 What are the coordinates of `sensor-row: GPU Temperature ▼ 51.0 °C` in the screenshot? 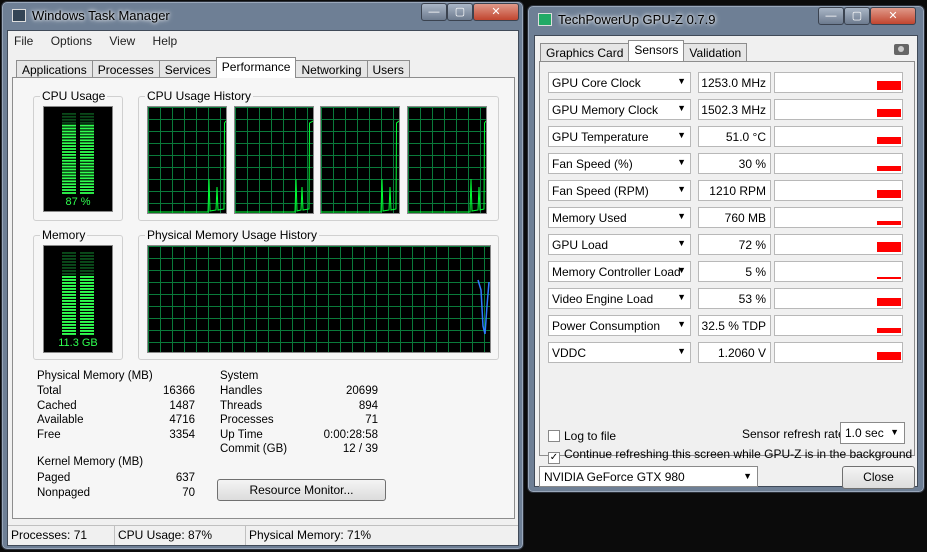 It's located at (729, 137).